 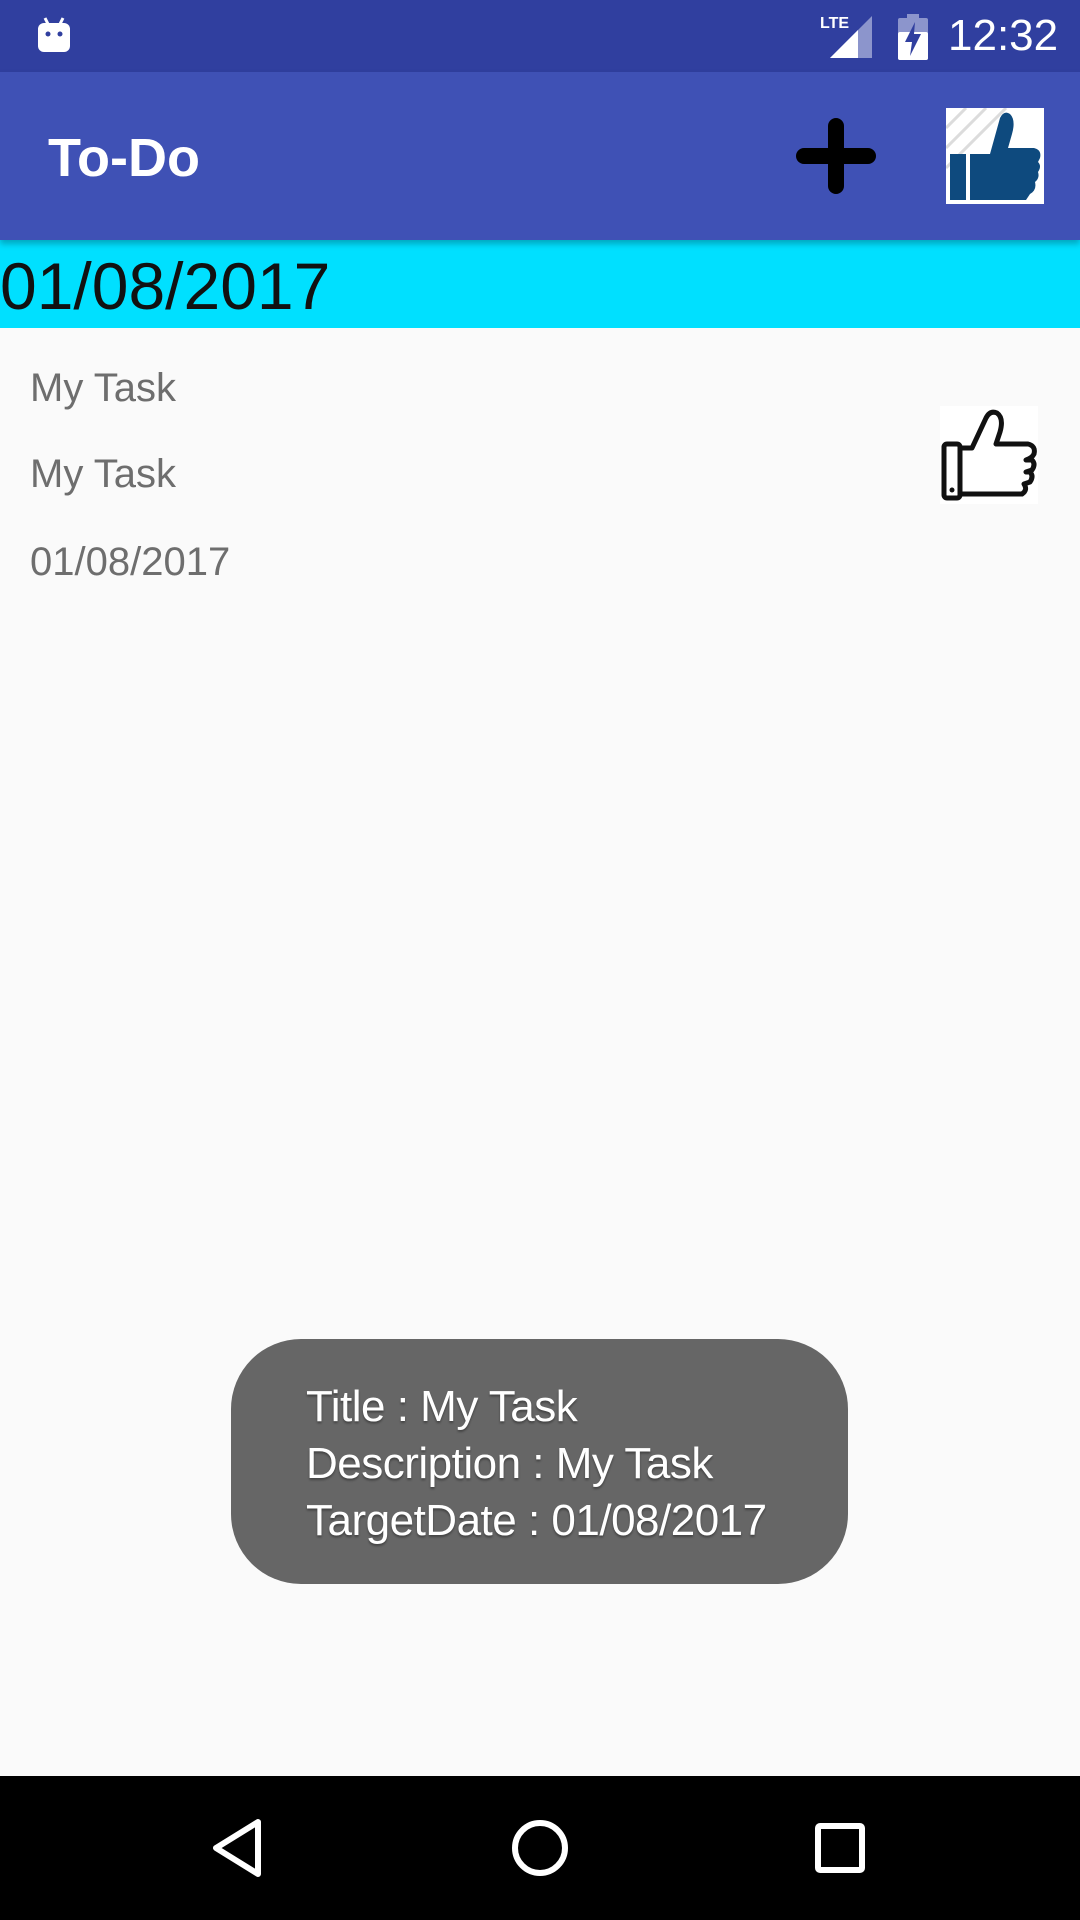 What do you see at coordinates (540, 156) in the screenshot?
I see `app-bar: To-Do` at bounding box center [540, 156].